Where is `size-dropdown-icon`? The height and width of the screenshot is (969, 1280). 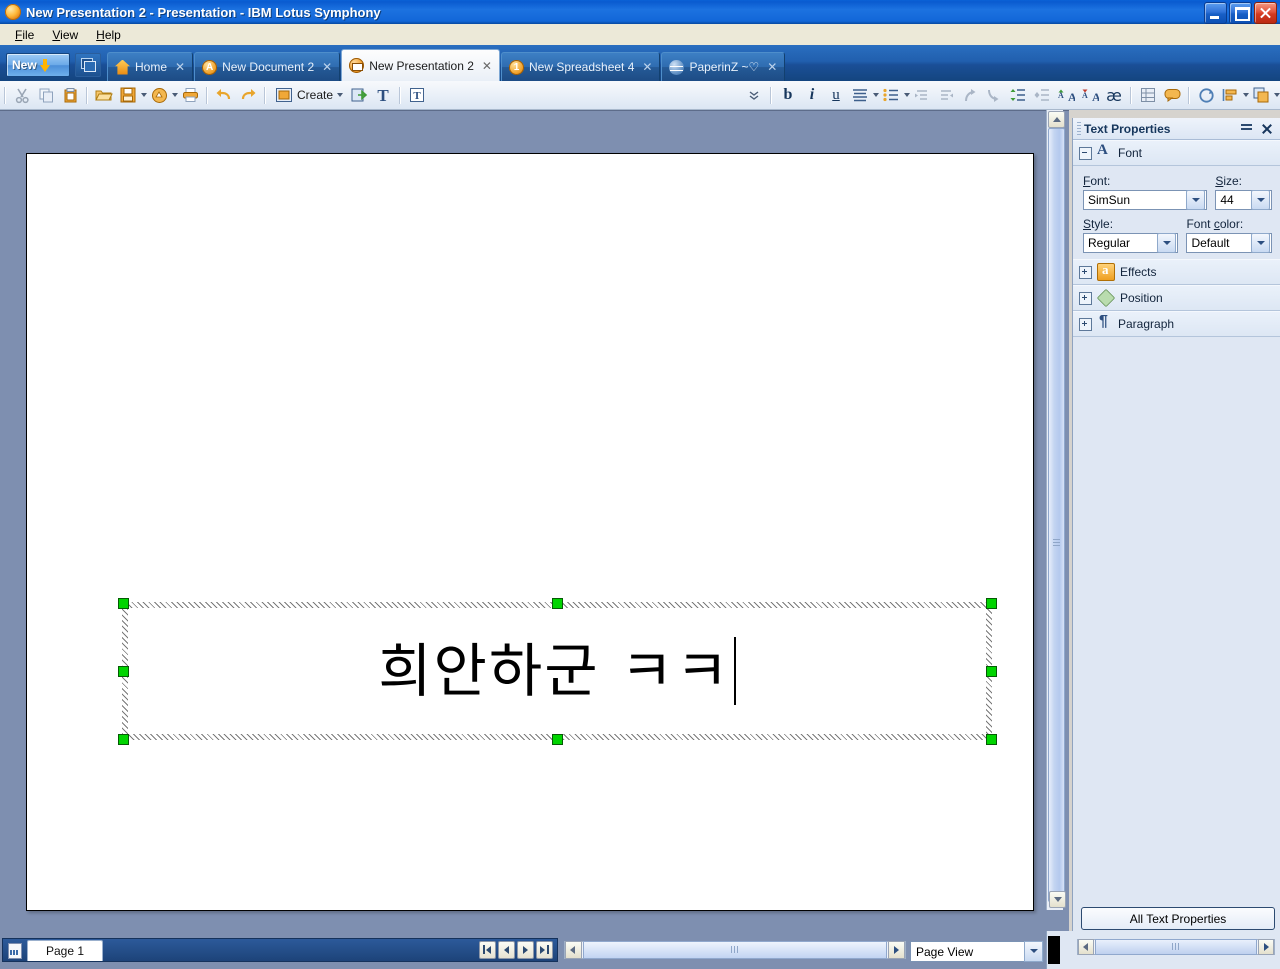
size-dropdown-icon is located at coordinates (1260, 200).